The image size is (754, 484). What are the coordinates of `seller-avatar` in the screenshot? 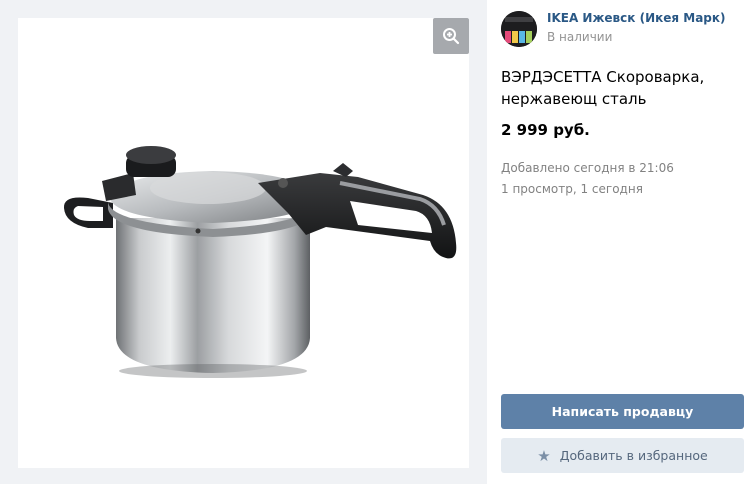 It's located at (519, 29).